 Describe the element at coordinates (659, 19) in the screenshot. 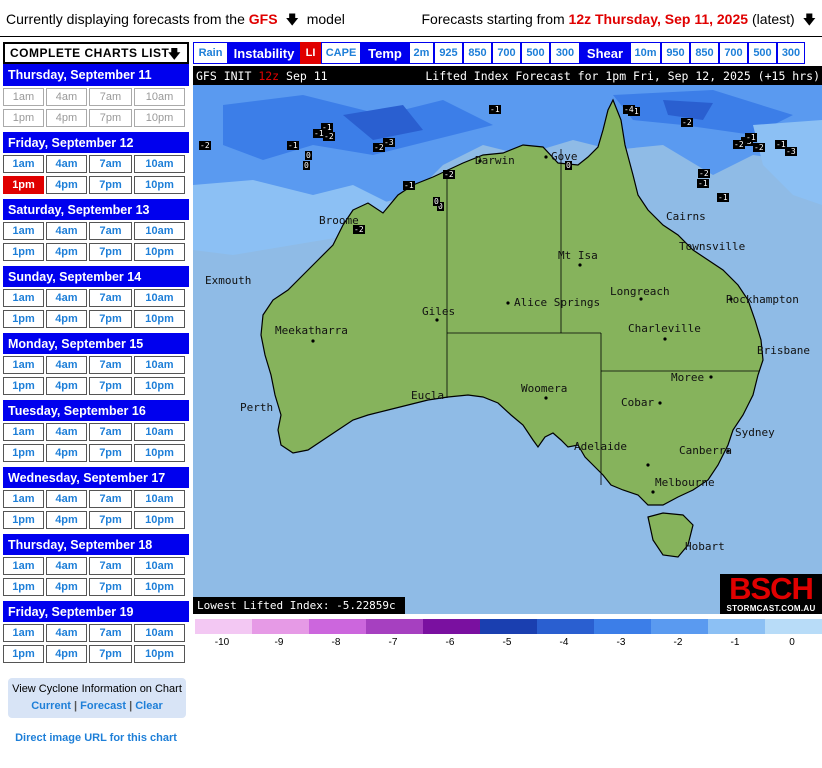

I see `run-name: 12z Thursday, Sep 11, 2025` at that location.